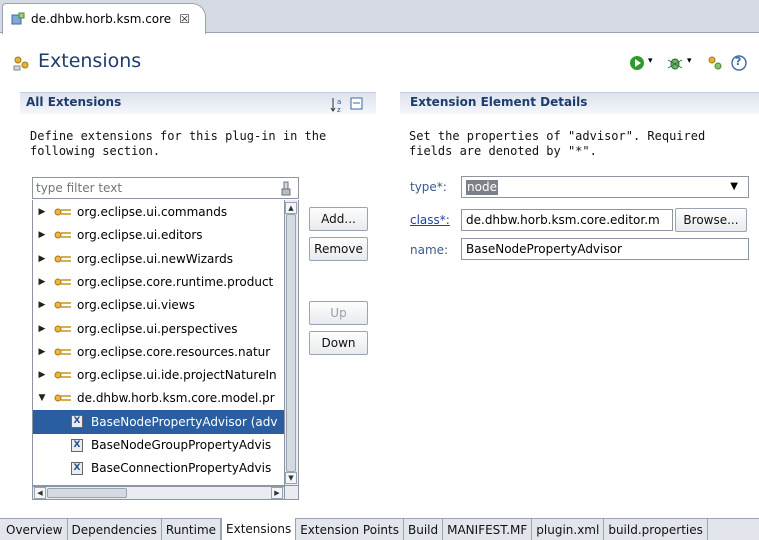 Image resolution: width=759 pixels, height=540 pixels. Describe the element at coordinates (429, 250) in the screenshot. I see `name-label: name:` at that location.